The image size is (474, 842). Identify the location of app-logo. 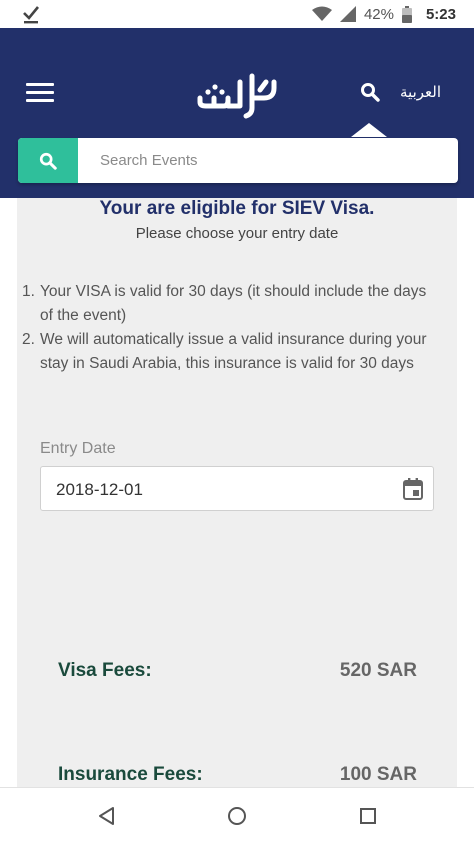
(237, 96).